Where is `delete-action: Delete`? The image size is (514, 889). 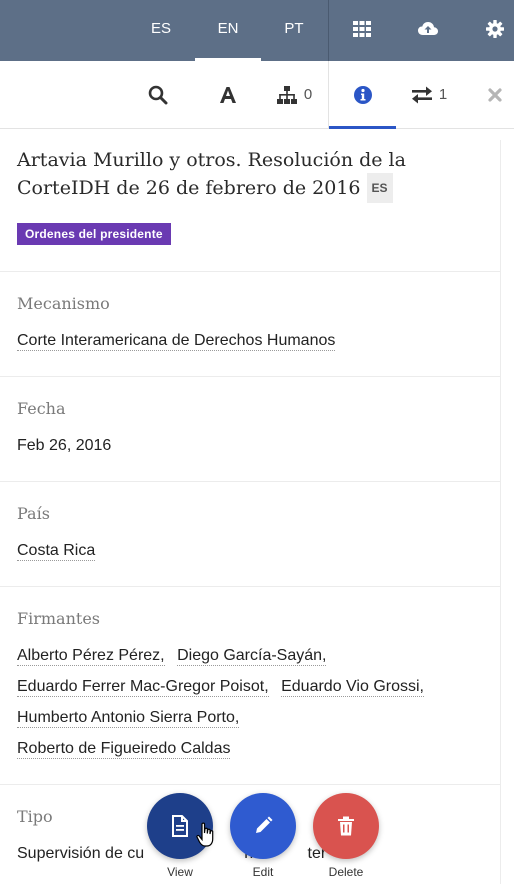
delete-action: Delete is located at coordinates (346, 836).